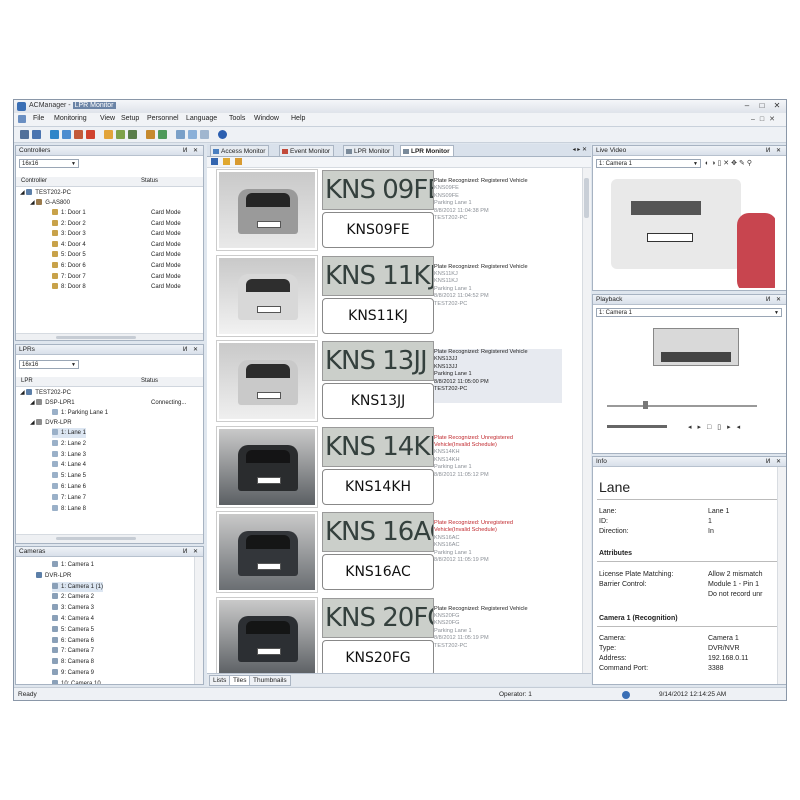  I want to click on refresh-icon, so click(226, 161).